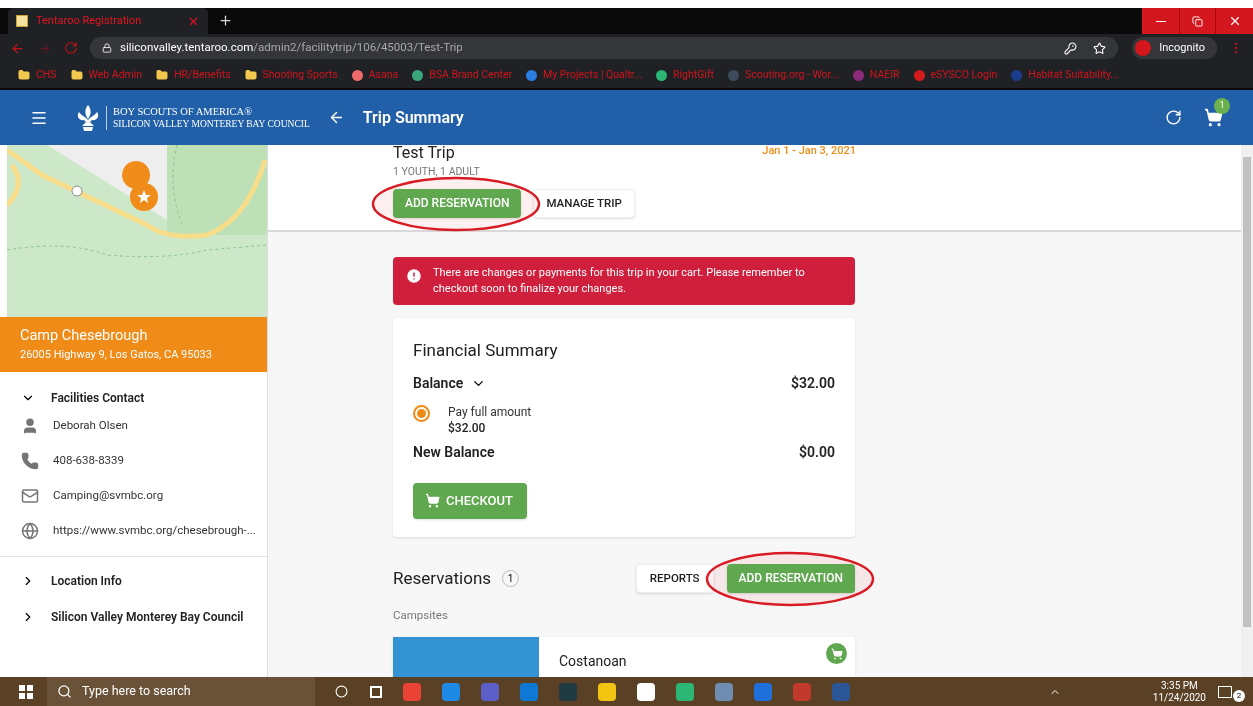 Image resolution: width=1253 pixels, height=706 pixels. I want to click on section-header: Location Info, so click(144, 581).